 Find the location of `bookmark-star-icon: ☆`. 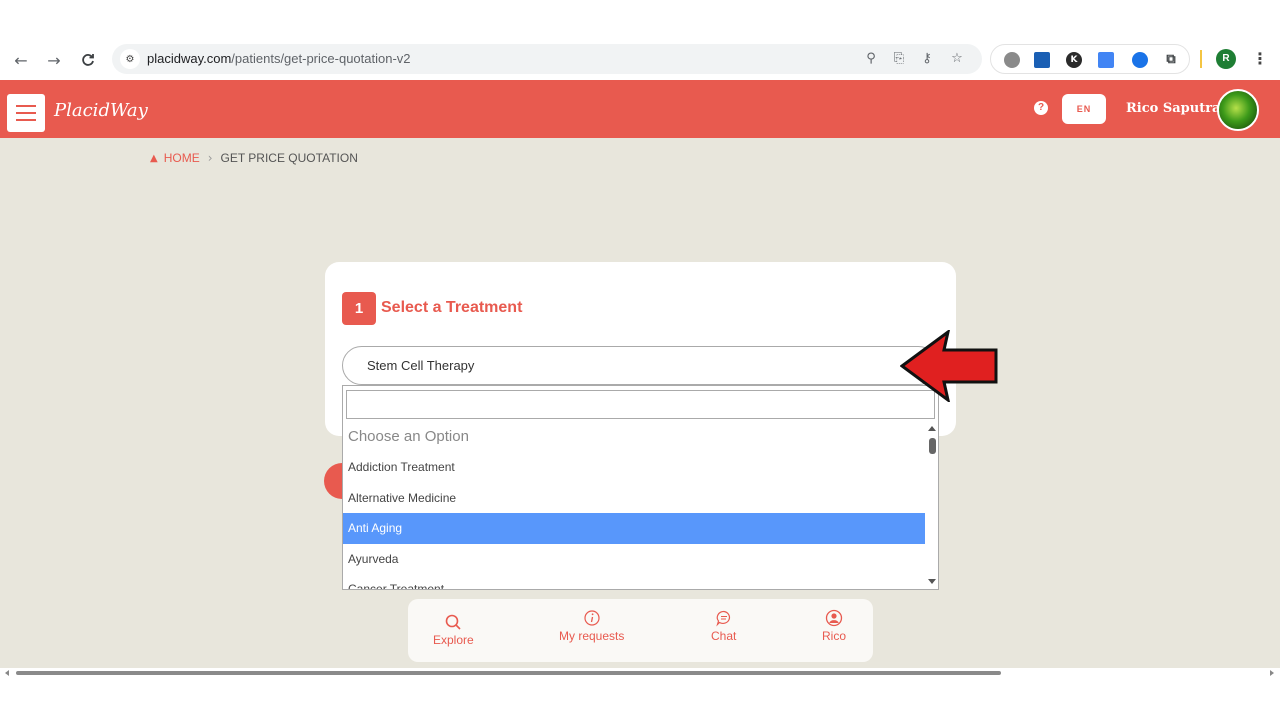

bookmark-star-icon: ☆ is located at coordinates (957, 60).